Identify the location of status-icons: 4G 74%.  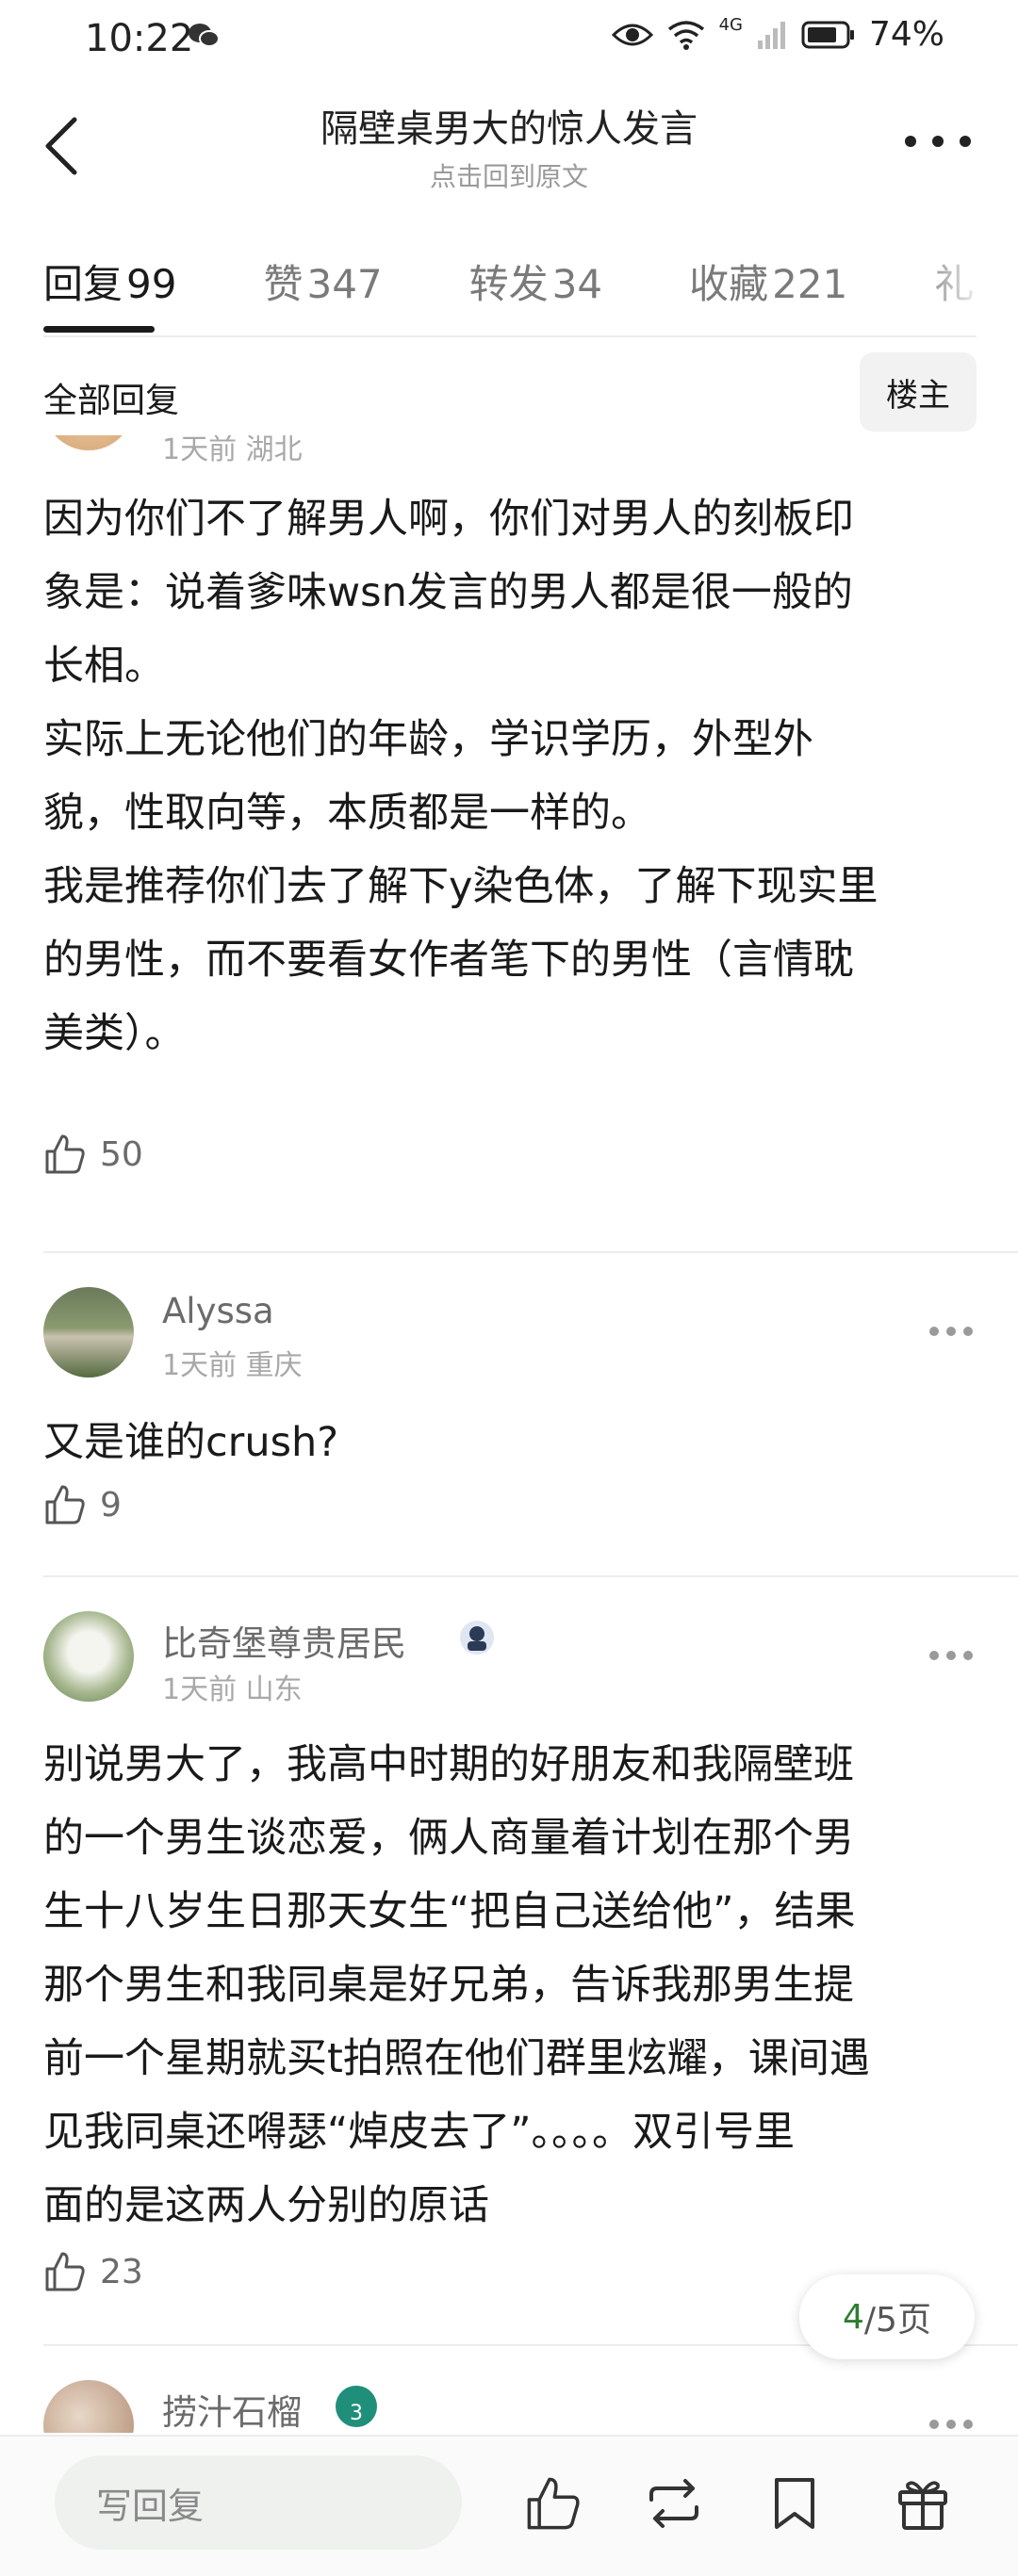
(777, 34).